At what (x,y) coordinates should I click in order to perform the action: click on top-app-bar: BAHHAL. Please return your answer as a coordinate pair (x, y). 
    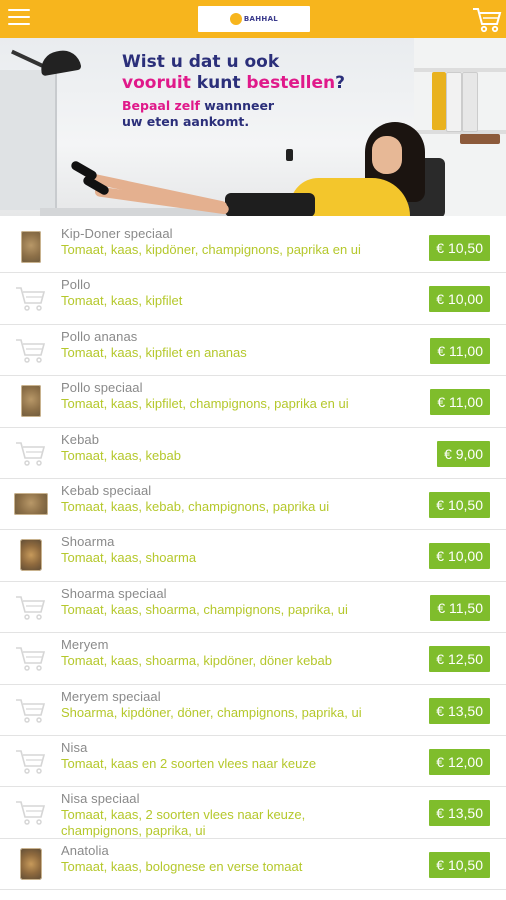
    Looking at the image, I should click on (253, 19).